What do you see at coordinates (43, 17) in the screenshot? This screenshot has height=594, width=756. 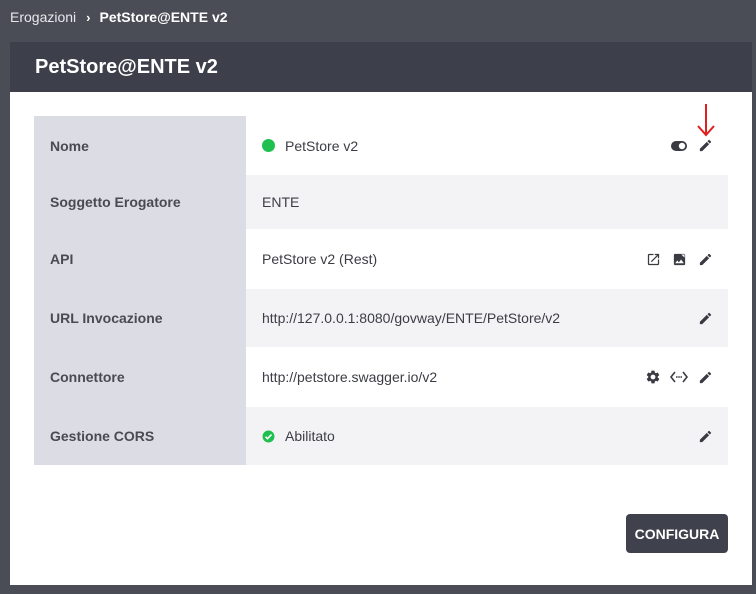 I see `breadcrumb-erogazioni-link: Erogazioni` at bounding box center [43, 17].